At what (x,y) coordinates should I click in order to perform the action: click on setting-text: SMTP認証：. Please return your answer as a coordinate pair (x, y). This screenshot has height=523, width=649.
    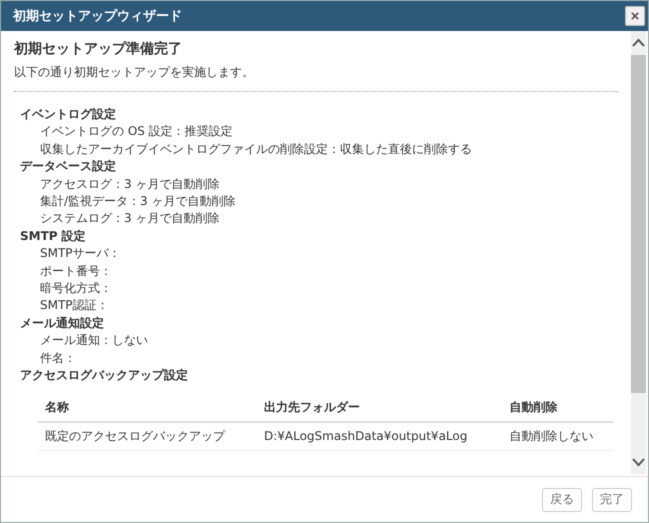
    Looking at the image, I should click on (74, 305).